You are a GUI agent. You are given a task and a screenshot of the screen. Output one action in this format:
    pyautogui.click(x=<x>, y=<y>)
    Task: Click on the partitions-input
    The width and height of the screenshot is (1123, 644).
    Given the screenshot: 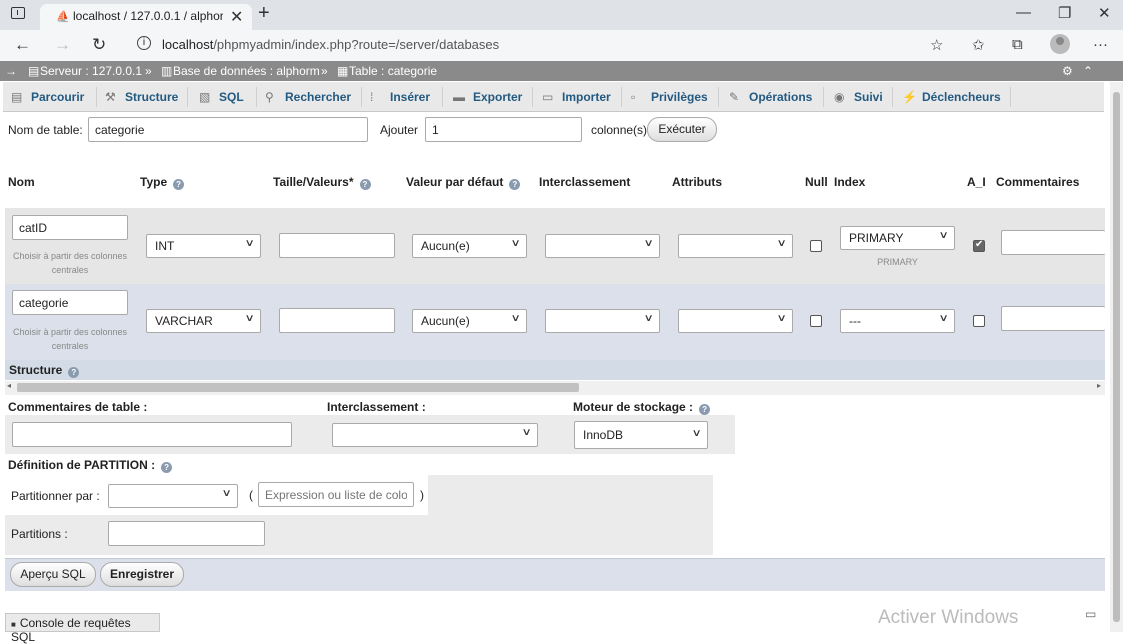 What is the action you would take?
    pyautogui.click(x=186, y=533)
    